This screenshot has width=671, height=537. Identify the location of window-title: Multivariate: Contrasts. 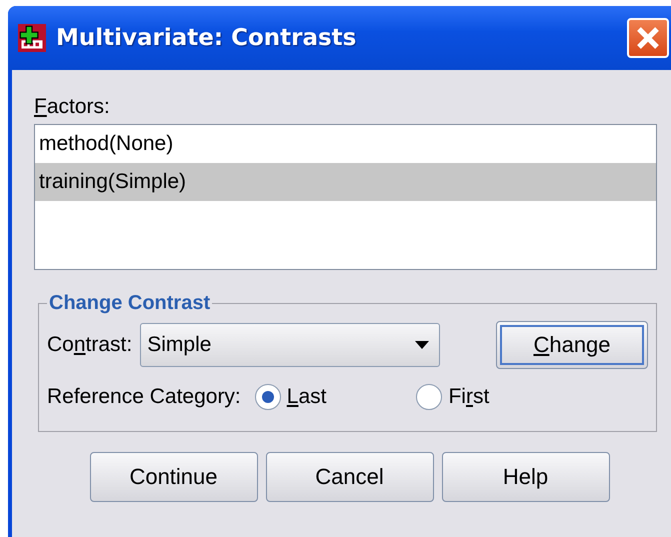
(206, 38).